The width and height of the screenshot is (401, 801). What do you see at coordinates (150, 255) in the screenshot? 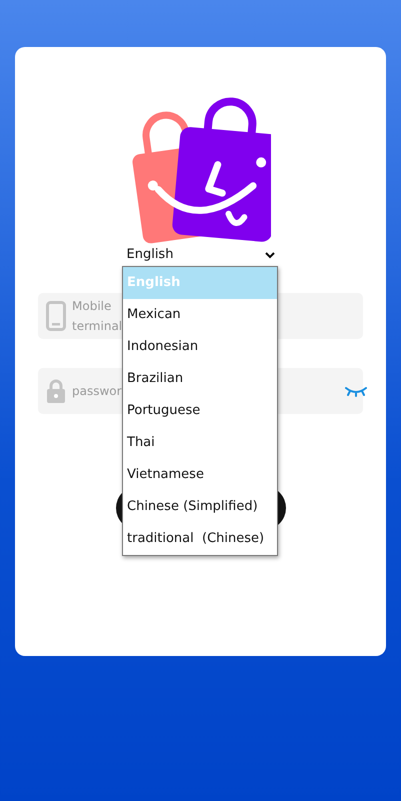
I see `selected-language: English` at bounding box center [150, 255].